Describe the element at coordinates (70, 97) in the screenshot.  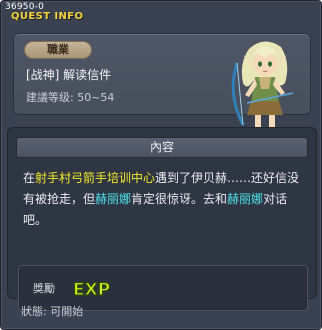
I see `recommended-level: 建議等级: 50~54` at that location.